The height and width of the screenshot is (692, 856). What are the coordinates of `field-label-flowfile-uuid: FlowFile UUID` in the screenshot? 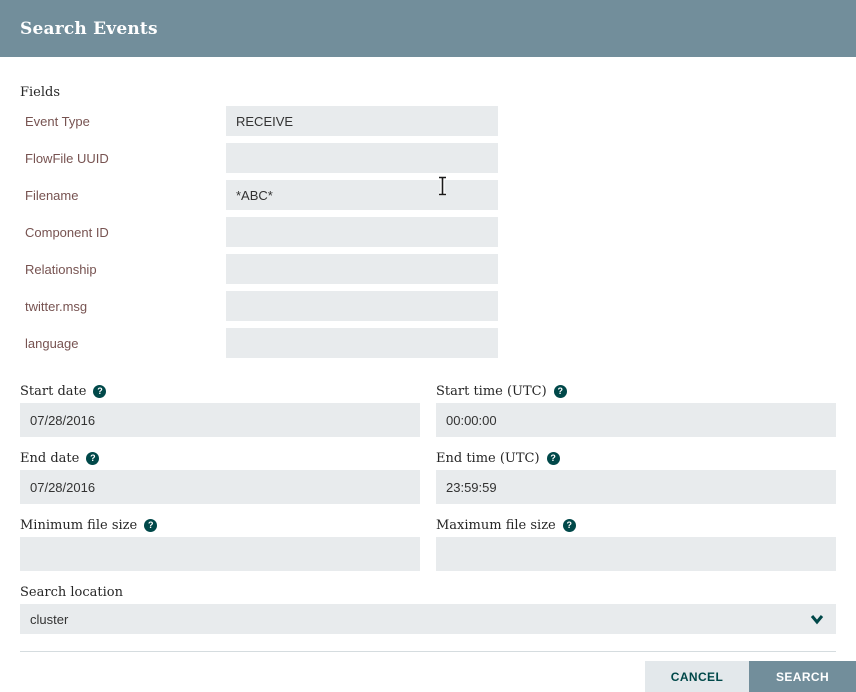 It's located at (67, 158).